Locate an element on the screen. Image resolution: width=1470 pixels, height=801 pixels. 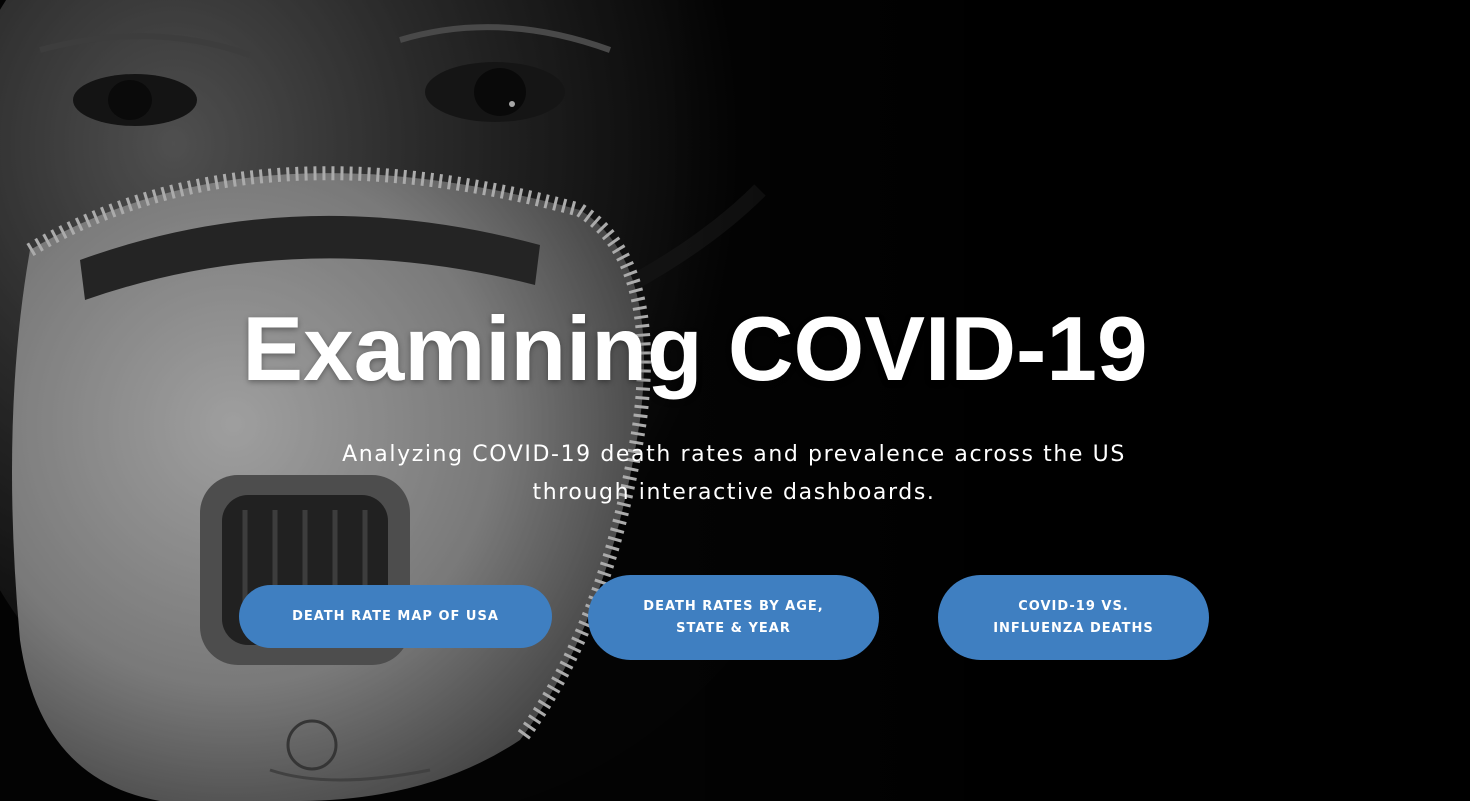
death-rates-by-age-button: DEATH RATES BY AGE, STATE & YEAR is located at coordinates (733, 617).